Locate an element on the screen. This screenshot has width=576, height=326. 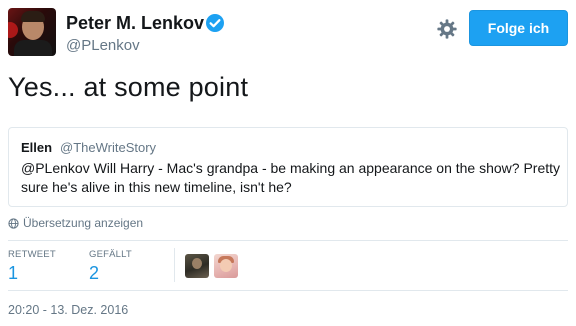
globe-icon is located at coordinates (13, 225).